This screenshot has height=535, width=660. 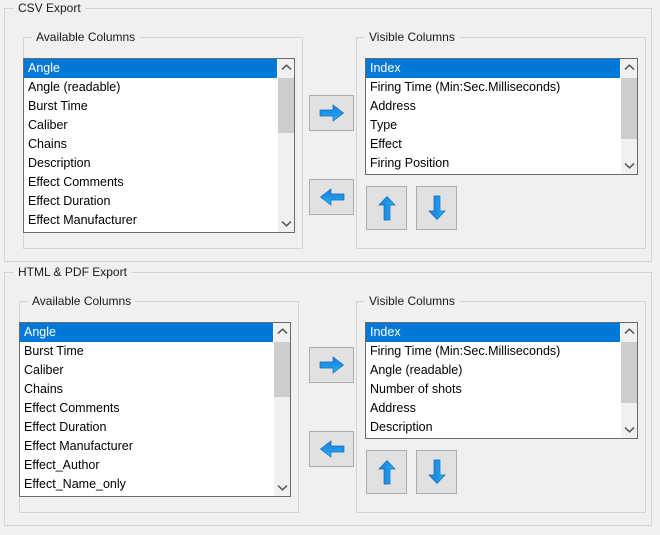 I want to click on csv-remove-column-button, so click(x=331, y=197).